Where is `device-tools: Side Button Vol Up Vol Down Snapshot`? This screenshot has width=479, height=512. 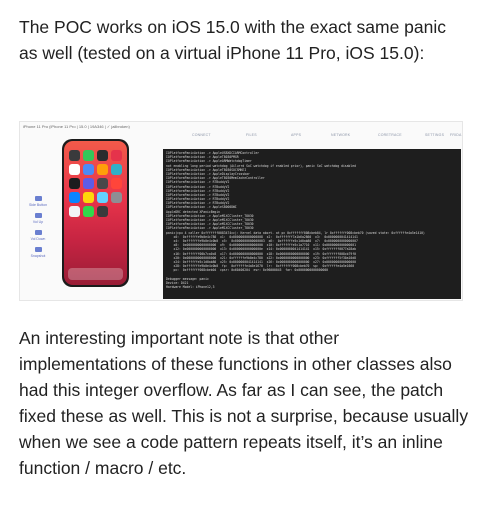 device-tools: Side Button Vol Up Vol Down Snapshot is located at coordinates (38, 230).